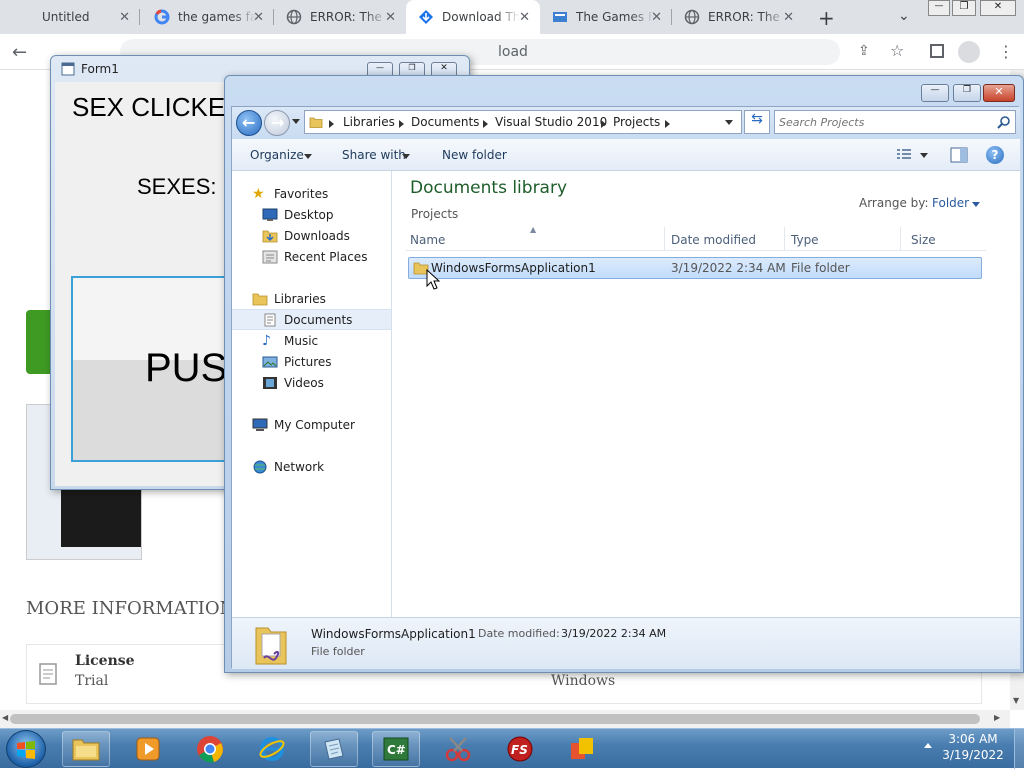 The image size is (1024, 769). Describe the element at coordinates (19, 52) in the screenshot. I see `back-arrow-icon: ←` at that location.